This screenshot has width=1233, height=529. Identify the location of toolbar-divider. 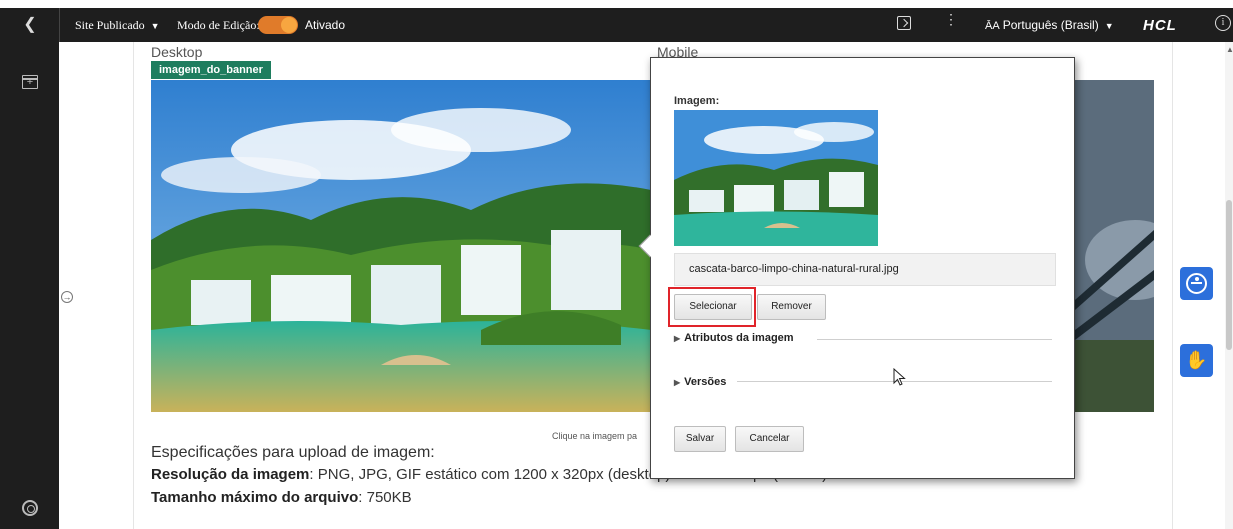
(59, 25).